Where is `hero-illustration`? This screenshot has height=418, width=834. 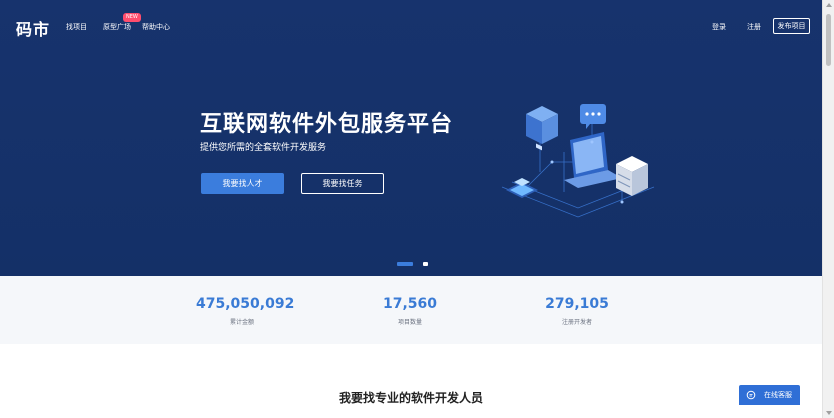 hero-illustration is located at coordinates (578, 161).